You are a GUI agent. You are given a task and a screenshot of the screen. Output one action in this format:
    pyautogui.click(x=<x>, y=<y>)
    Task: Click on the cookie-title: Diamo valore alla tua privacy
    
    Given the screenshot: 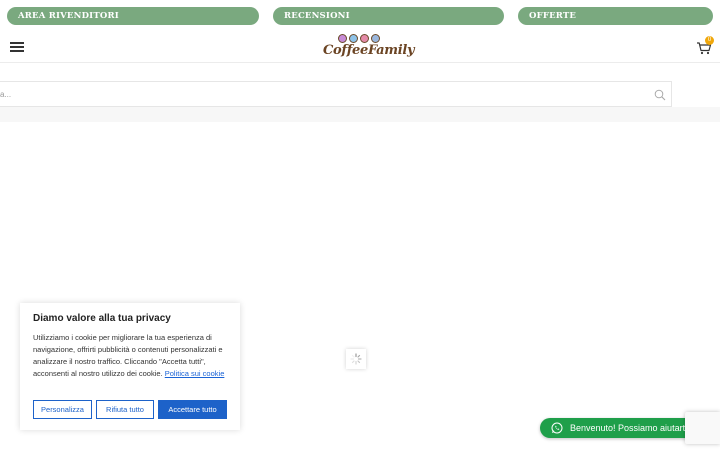 What is the action you would take?
    pyautogui.click(x=102, y=318)
    